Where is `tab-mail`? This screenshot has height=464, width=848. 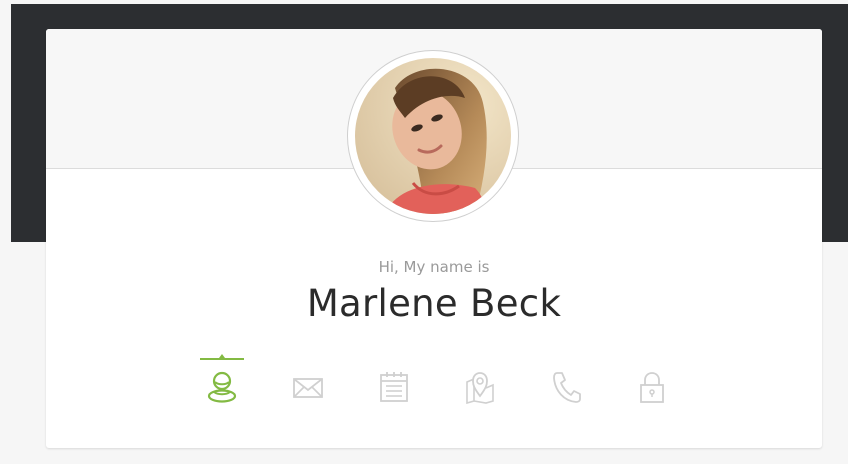
tab-mail is located at coordinates (308, 384).